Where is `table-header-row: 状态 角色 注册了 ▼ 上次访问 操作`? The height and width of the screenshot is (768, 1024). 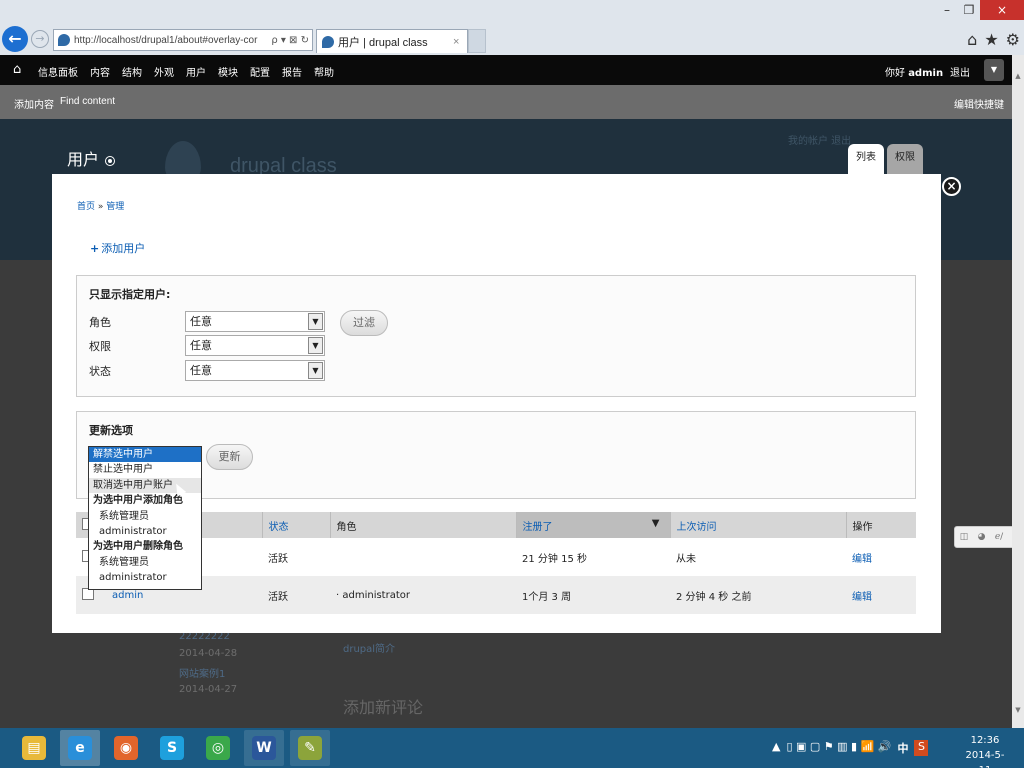
table-header-row: 状态 角色 注册了 ▼ 上次访问 操作 is located at coordinates (496, 525).